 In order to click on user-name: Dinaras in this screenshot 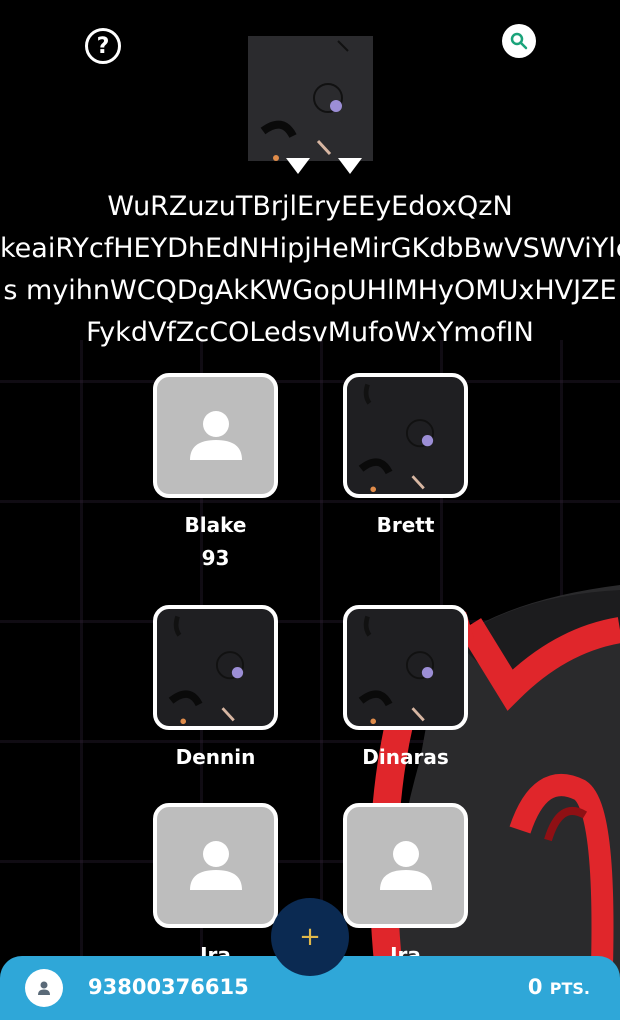, I will do `click(405, 757)`.